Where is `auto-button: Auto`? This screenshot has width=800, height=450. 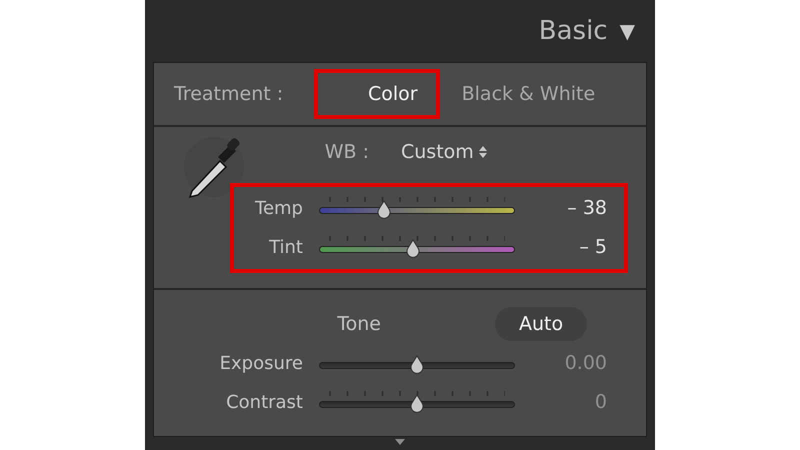
auto-button: Auto is located at coordinates (541, 324).